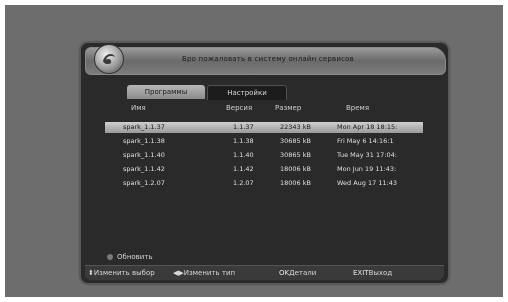 The height and width of the screenshot is (302, 508). What do you see at coordinates (365, 141) in the screenshot?
I see `row-time: Fri May 6 14:16:1` at bounding box center [365, 141].